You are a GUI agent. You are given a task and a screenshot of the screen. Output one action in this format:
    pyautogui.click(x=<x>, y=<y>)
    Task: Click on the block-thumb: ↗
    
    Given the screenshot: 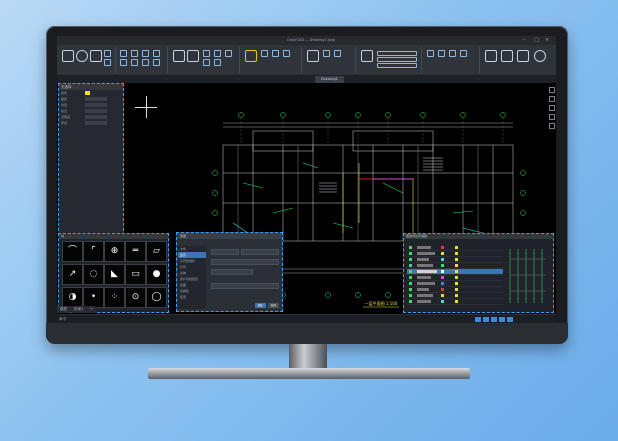 What is the action you would take?
    pyautogui.click(x=72, y=274)
    